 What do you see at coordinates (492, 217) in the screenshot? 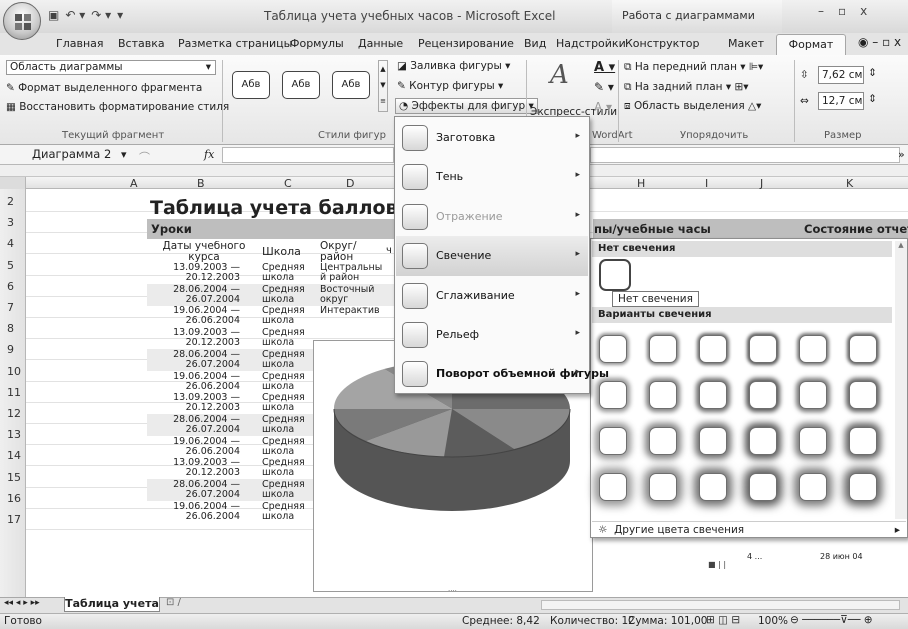
I see `effects-menu-item: Отражение ▸` at bounding box center [492, 217].